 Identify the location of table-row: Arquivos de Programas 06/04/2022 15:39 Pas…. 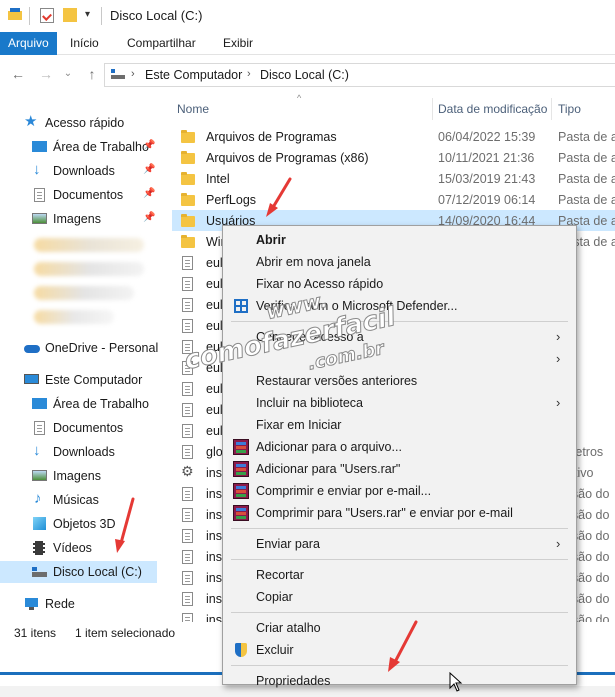
(393, 136).